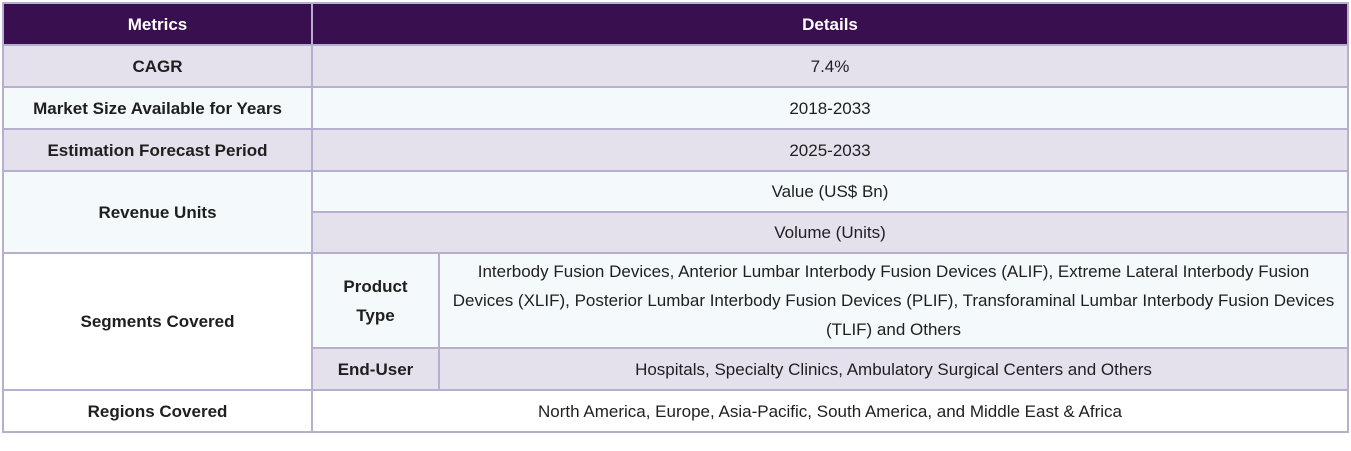  What do you see at coordinates (375, 300) in the screenshot?
I see `product-type-label: Product Type` at bounding box center [375, 300].